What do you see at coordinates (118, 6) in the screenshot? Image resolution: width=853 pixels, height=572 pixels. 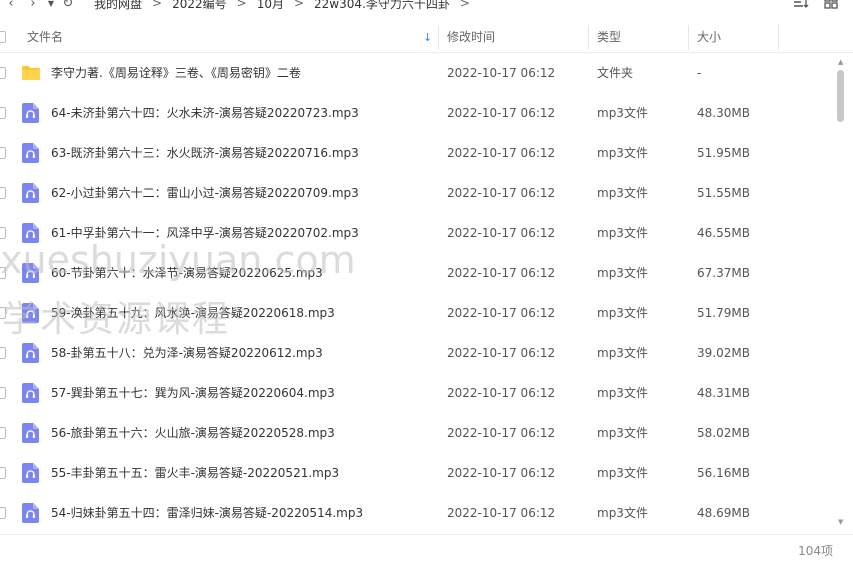 I see `breadcrumb-item-root: 我的网盘` at bounding box center [118, 6].